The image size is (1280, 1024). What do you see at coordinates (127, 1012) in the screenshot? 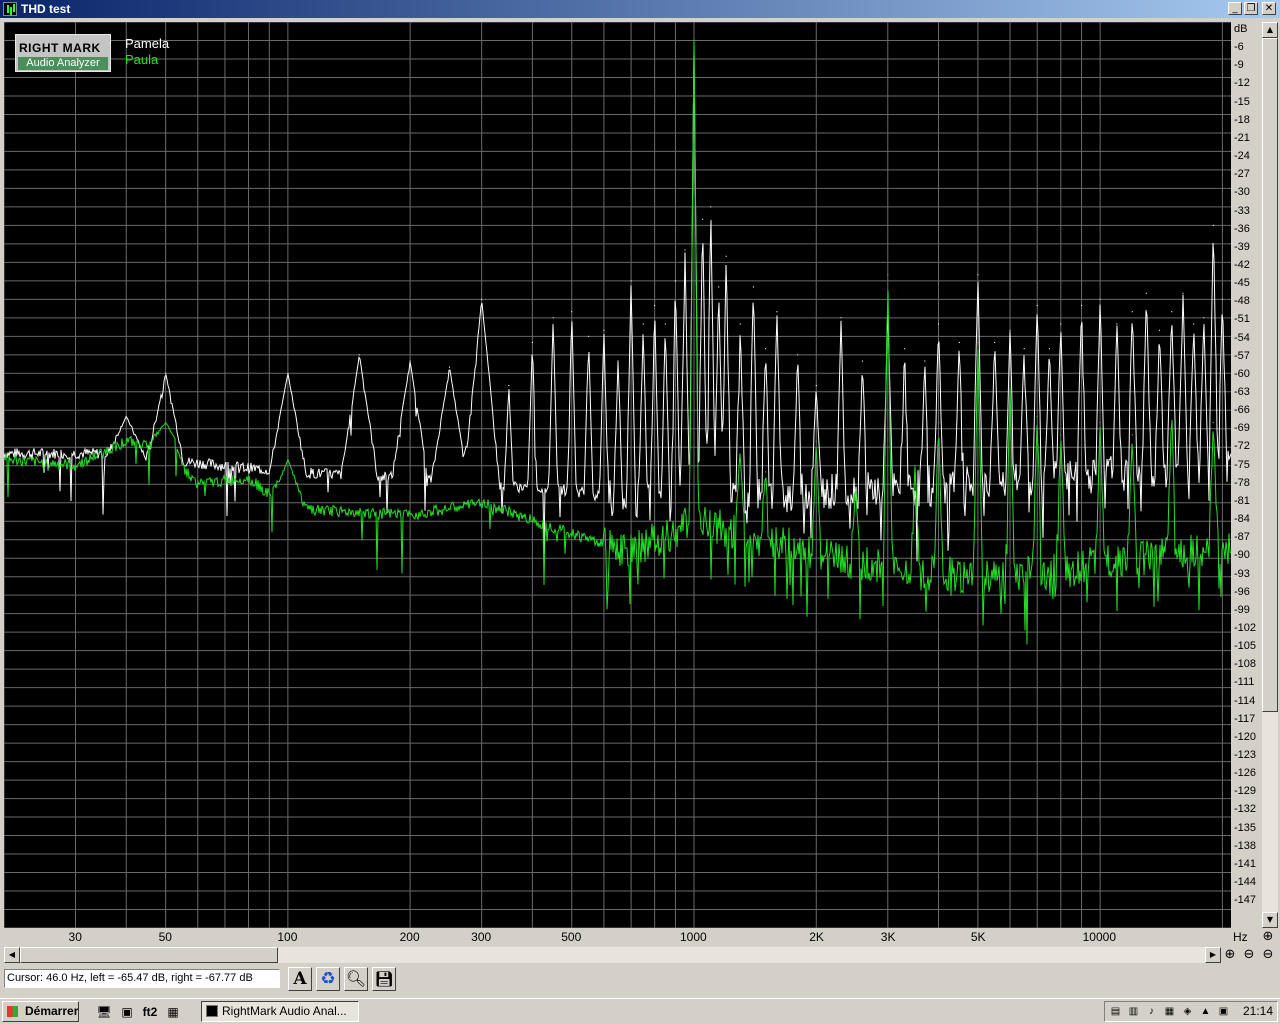
I see `media-icon: ▣` at bounding box center [127, 1012].